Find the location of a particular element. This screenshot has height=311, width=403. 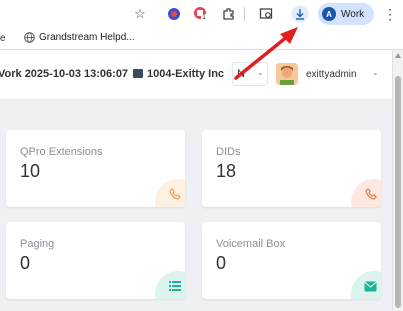

annotation-arrow is located at coordinates (266, 53).